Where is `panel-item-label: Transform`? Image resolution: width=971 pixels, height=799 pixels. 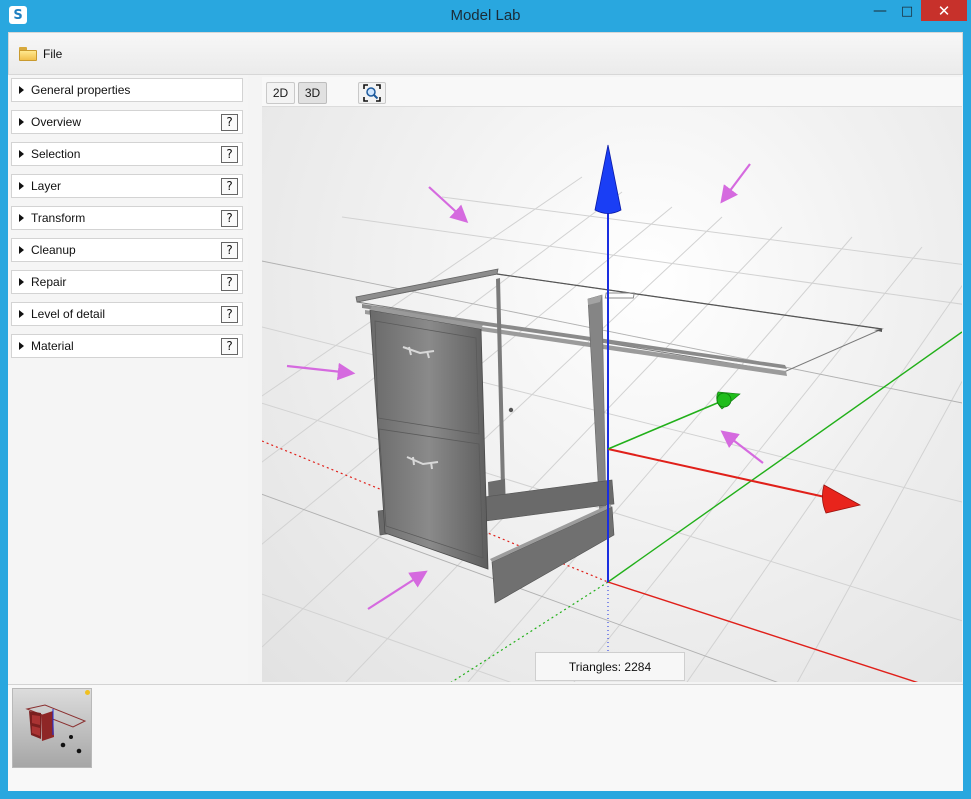 panel-item-label: Transform is located at coordinates (58, 218).